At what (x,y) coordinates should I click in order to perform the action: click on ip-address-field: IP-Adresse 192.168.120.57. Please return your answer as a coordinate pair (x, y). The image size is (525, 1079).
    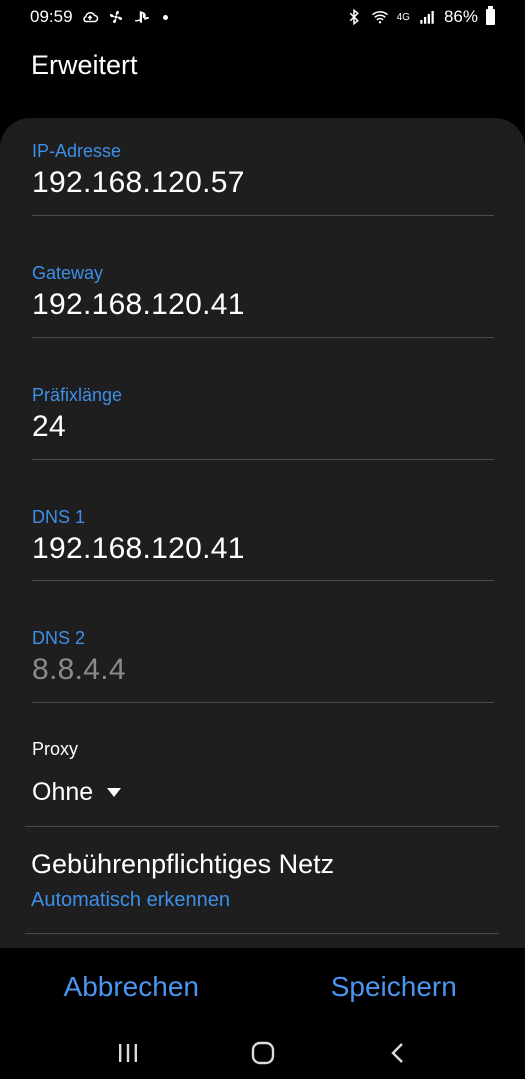
    Looking at the image, I should click on (263, 178).